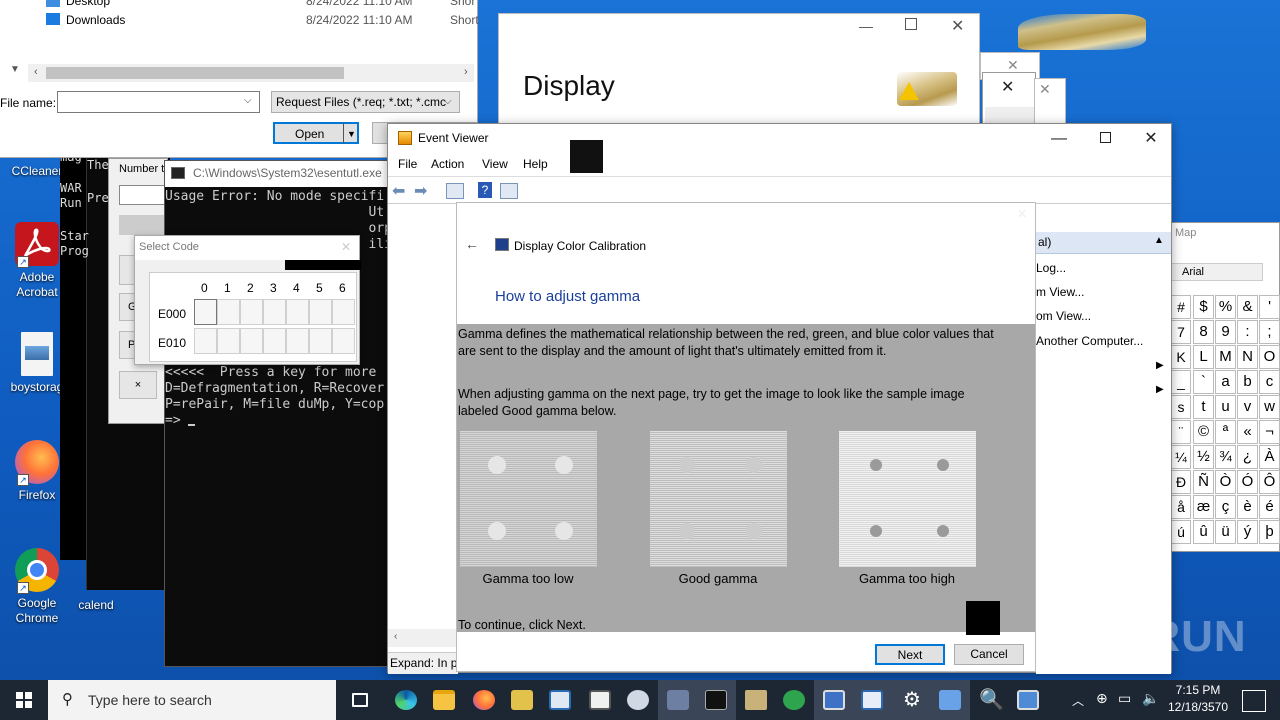  Describe the element at coordinates (1203, 457) in the screenshot. I see `character-cell: ½` at that location.